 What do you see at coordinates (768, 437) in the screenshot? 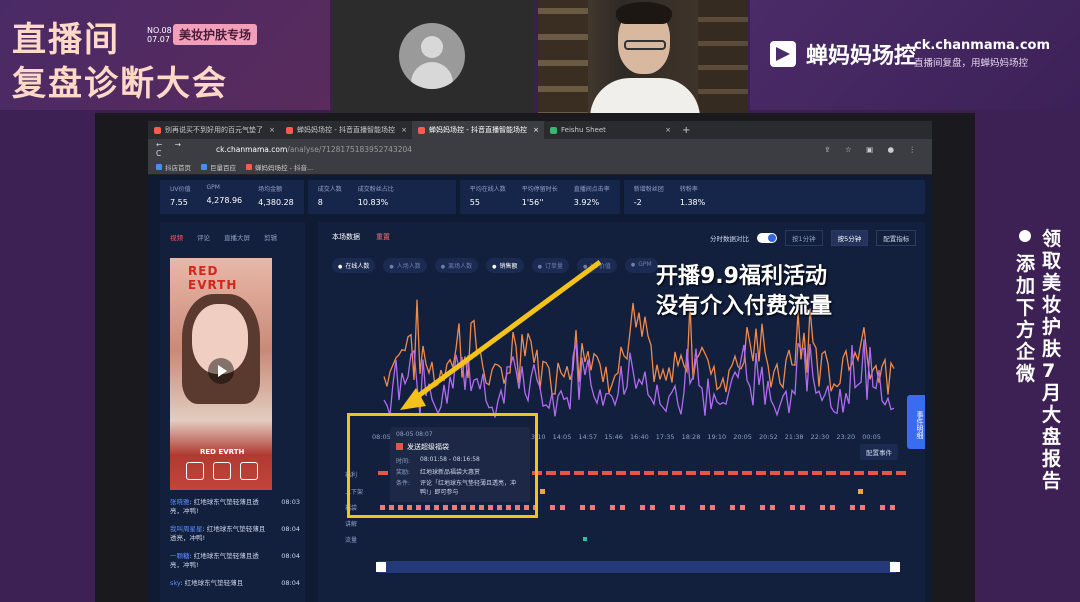
I see `x-tick-label: 20:52` at bounding box center [768, 437].